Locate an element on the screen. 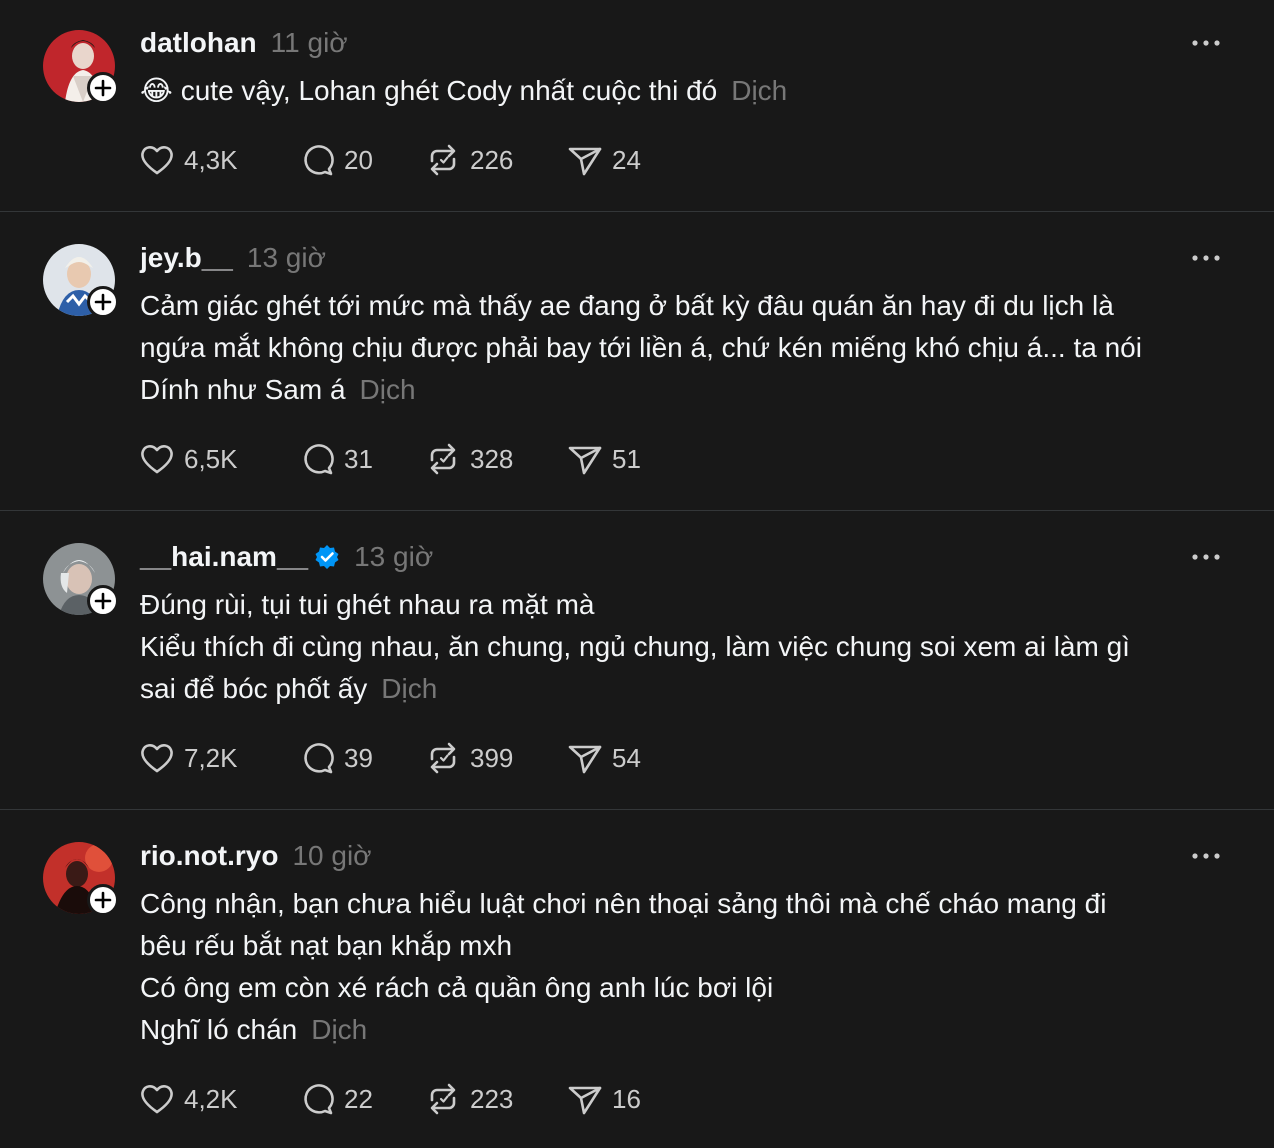  reply-button: 20 is located at coordinates (335, 160).